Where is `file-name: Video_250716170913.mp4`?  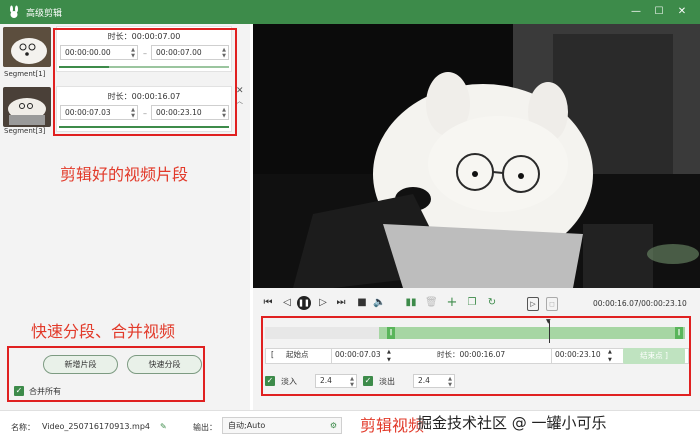 file-name: Video_250716170913.mp4 is located at coordinates (96, 426).